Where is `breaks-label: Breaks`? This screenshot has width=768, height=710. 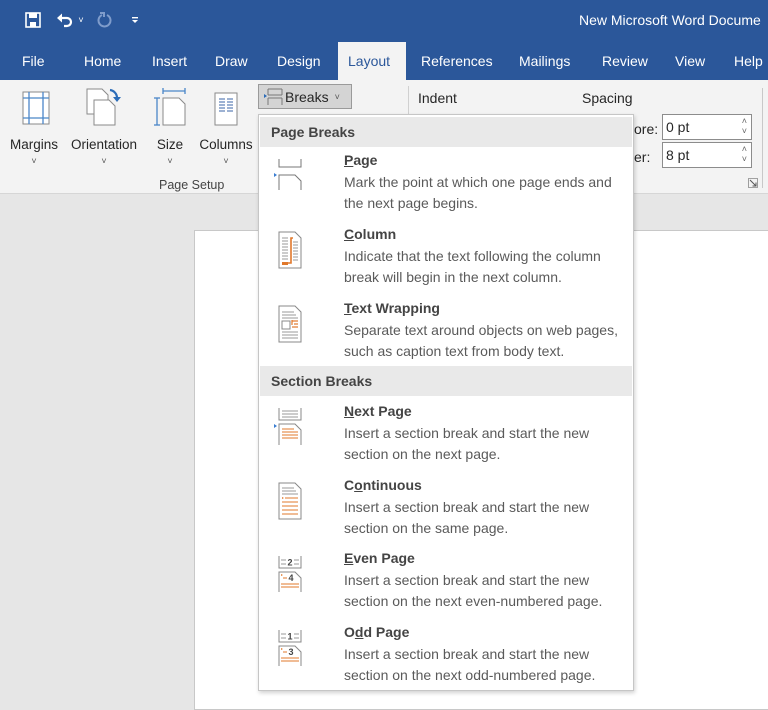 breaks-label: Breaks is located at coordinates (307, 96).